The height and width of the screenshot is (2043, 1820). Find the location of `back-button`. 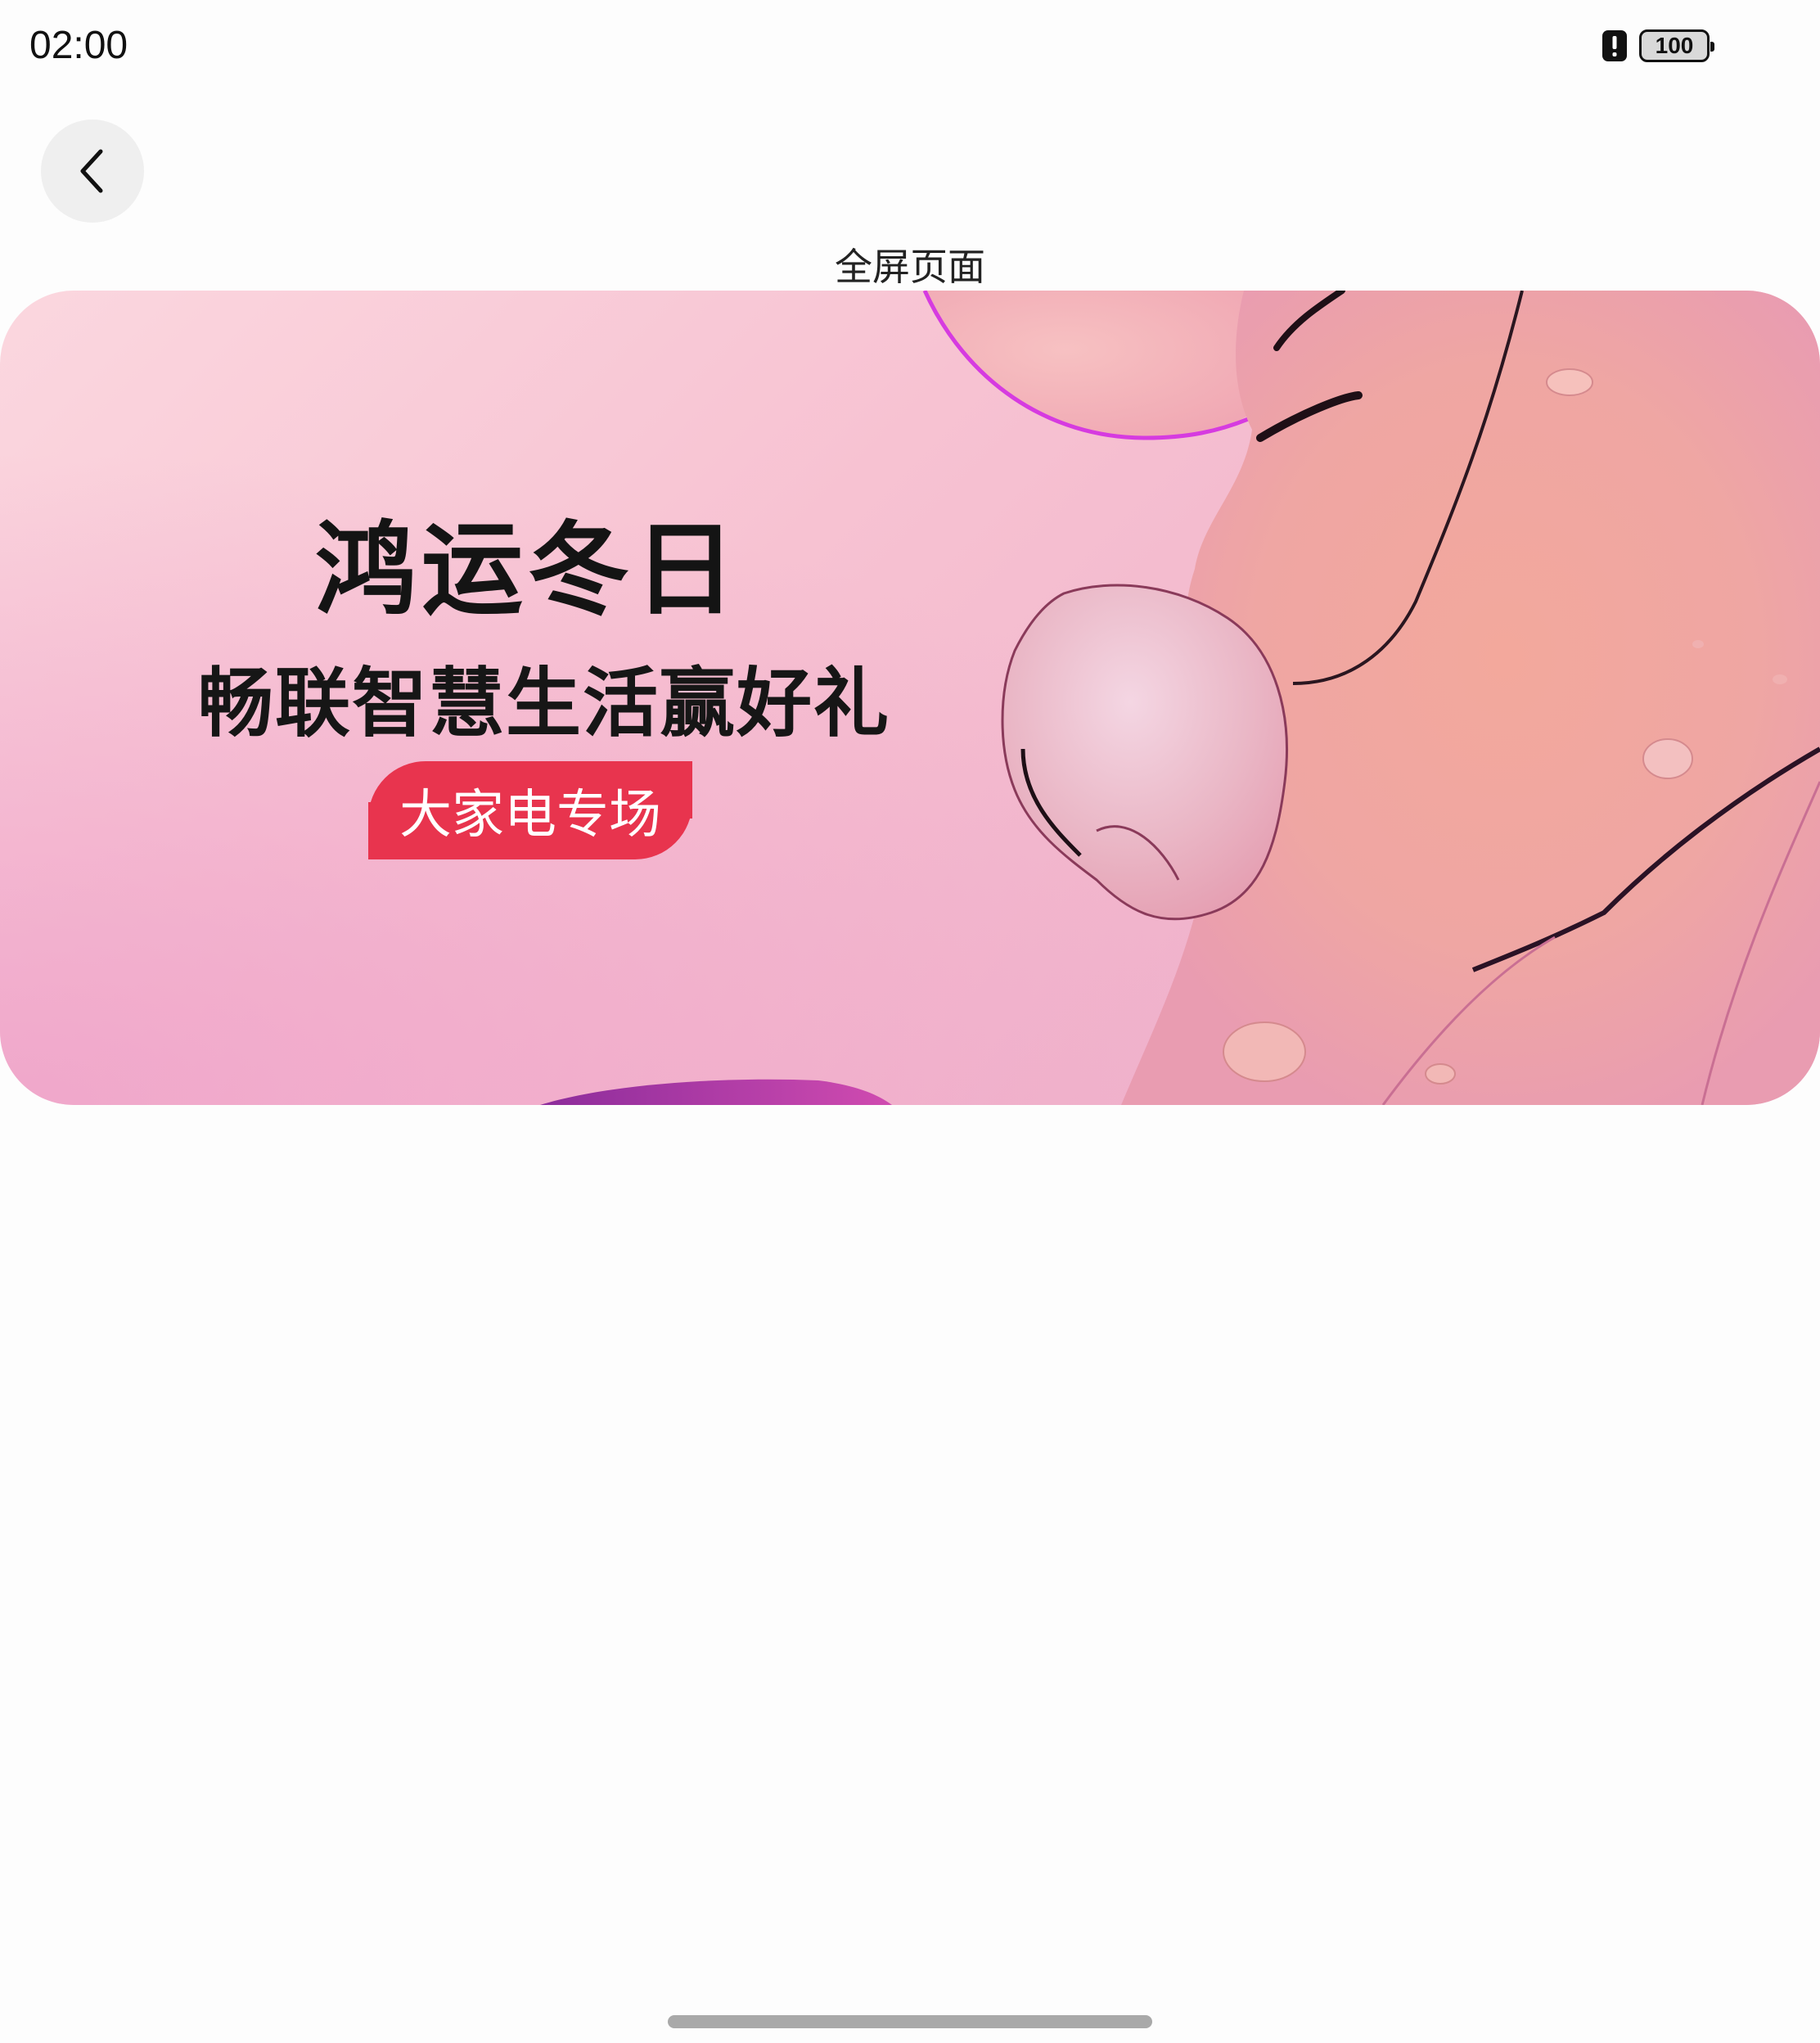

back-button is located at coordinates (92, 171).